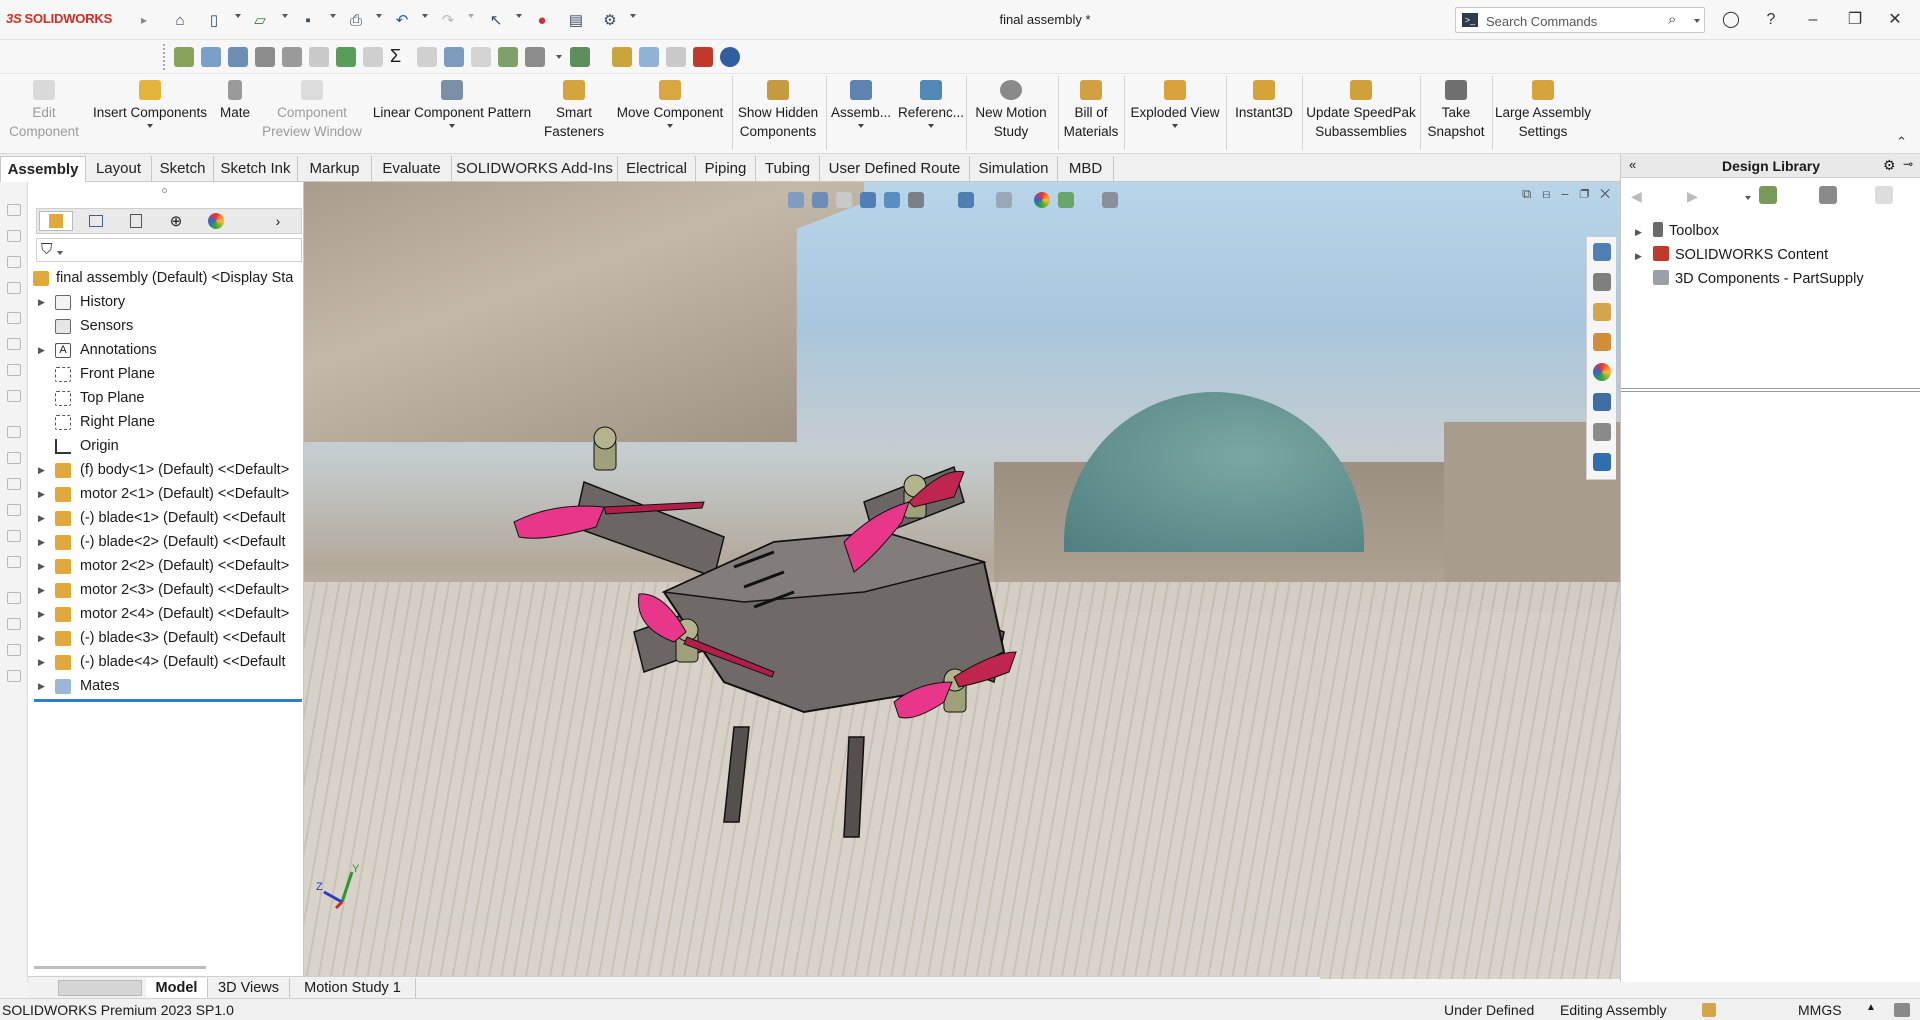  Describe the element at coordinates (1731, 20) in the screenshot. I see `user-account-icon: ◯` at that location.